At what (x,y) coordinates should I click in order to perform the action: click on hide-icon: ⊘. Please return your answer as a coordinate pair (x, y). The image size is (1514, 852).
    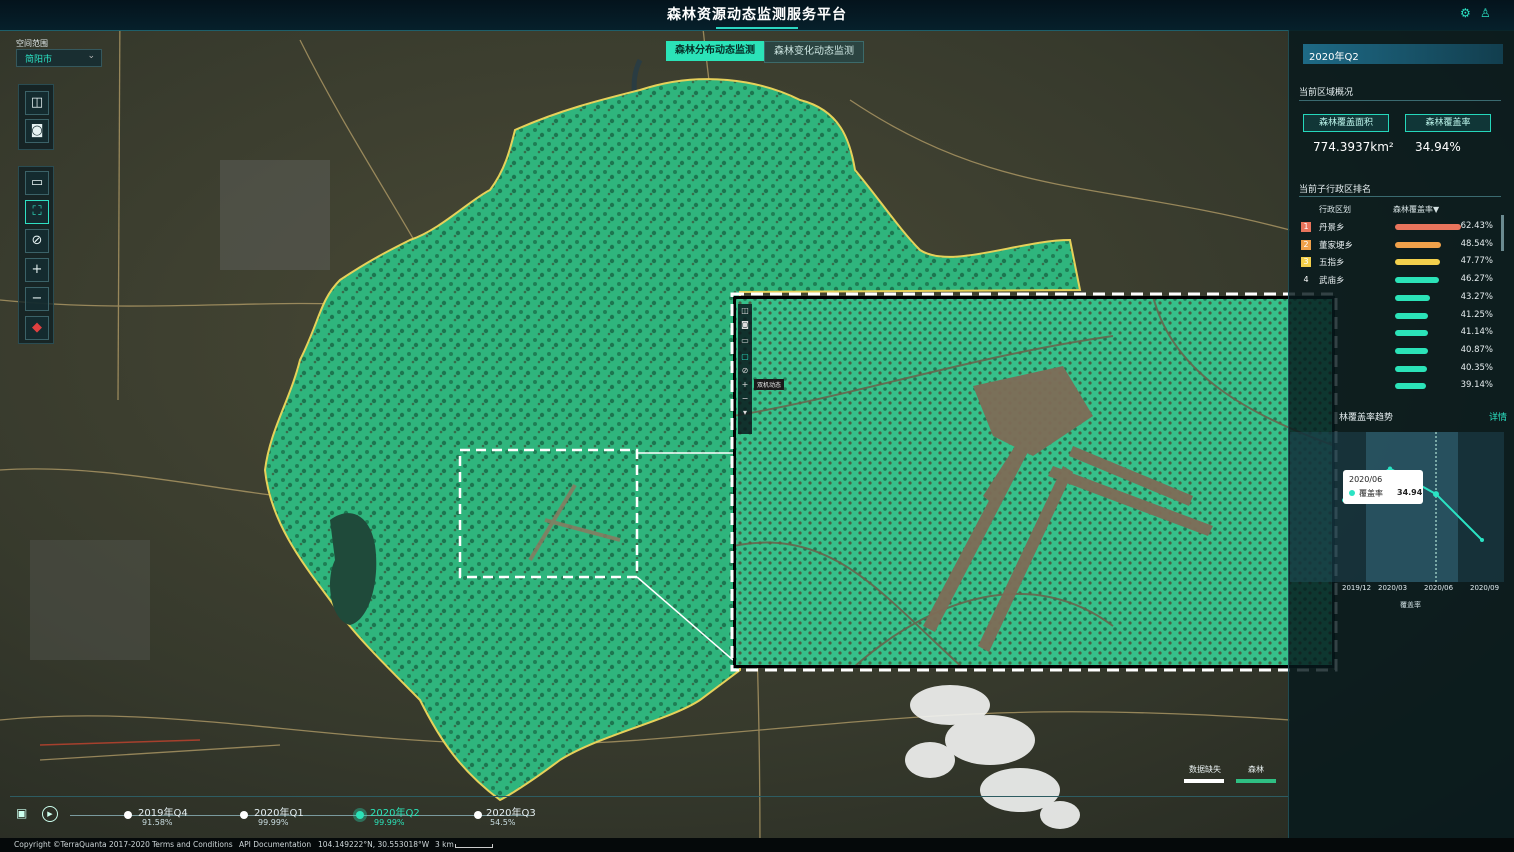
    Looking at the image, I should click on (745, 371).